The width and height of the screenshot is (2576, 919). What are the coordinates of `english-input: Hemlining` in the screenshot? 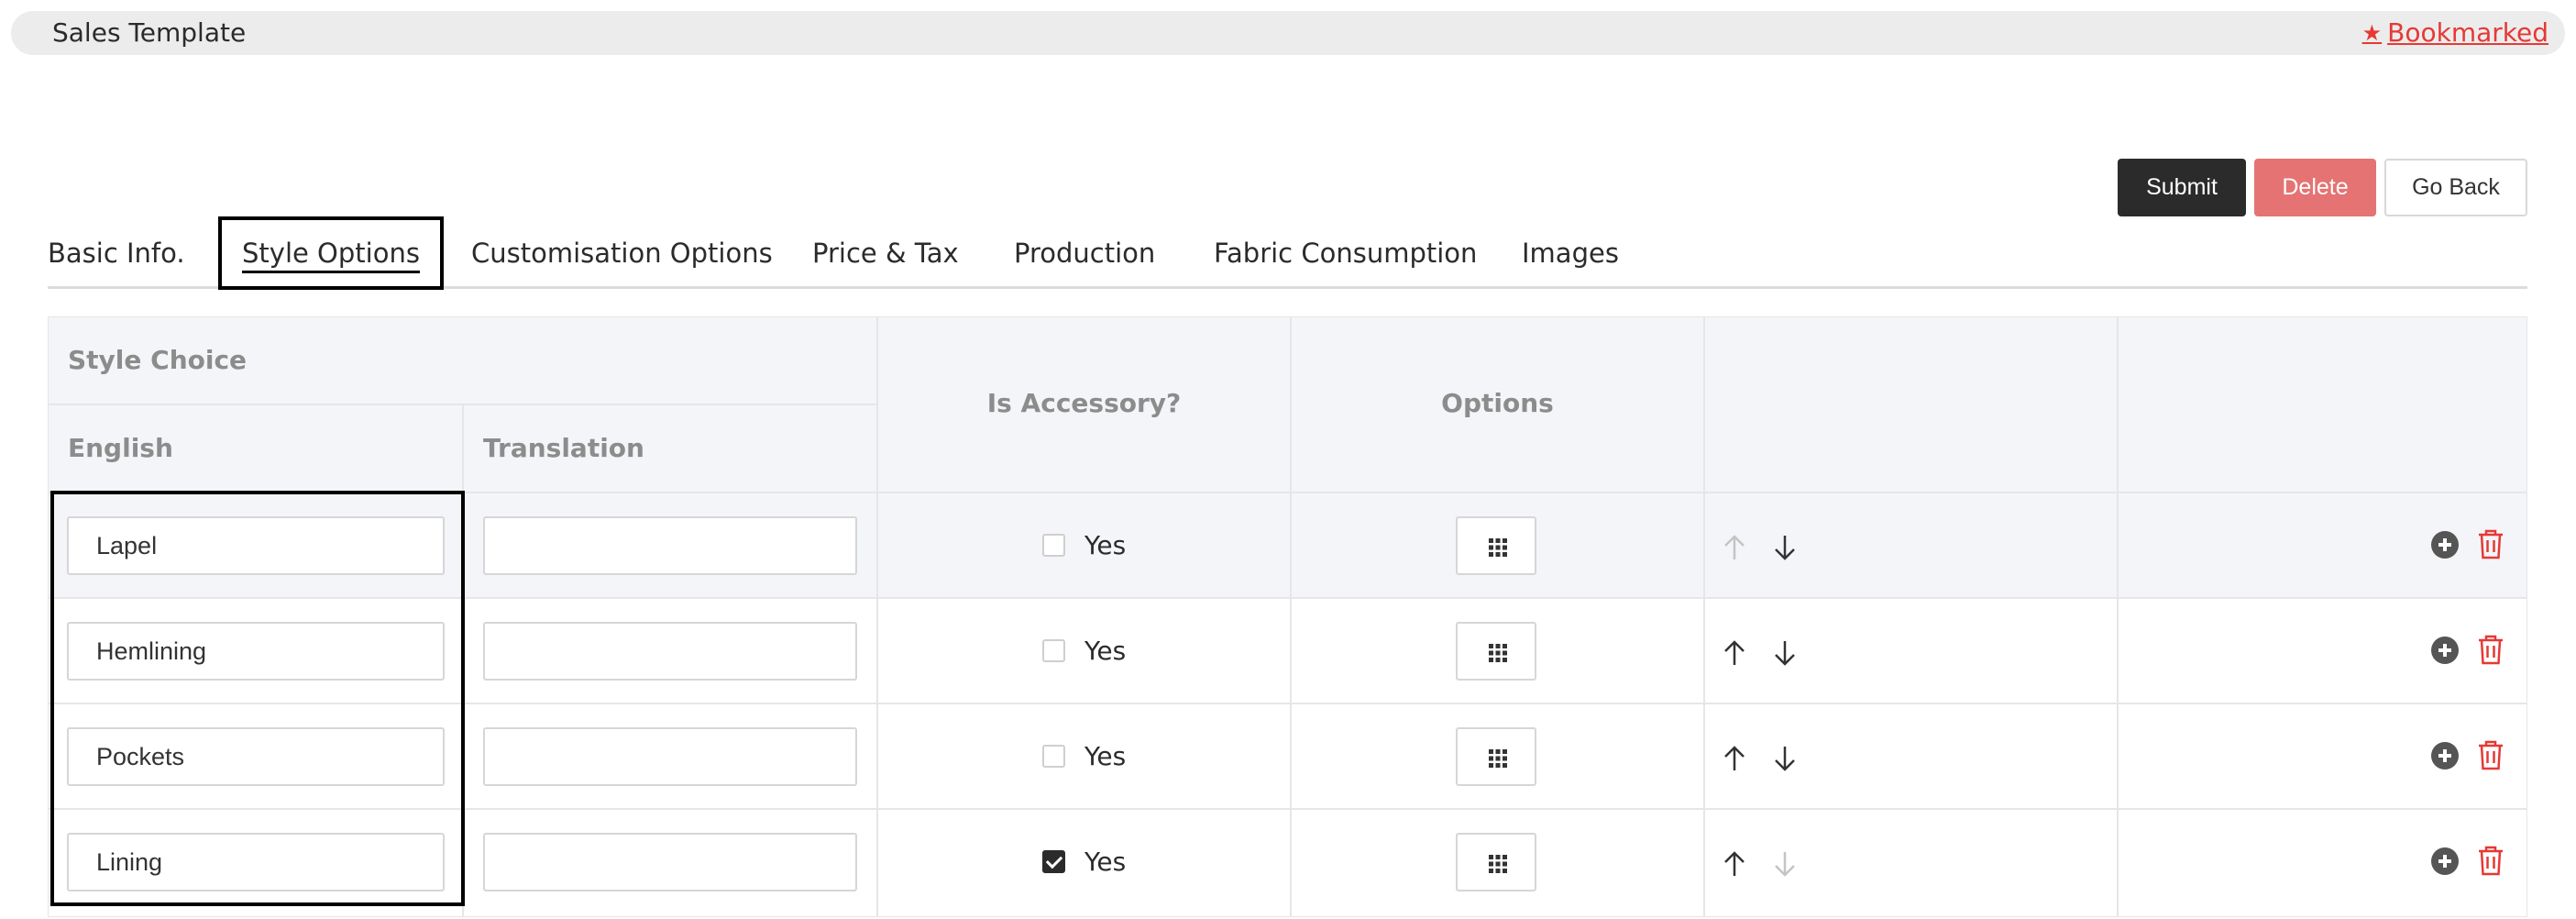 It's located at (256, 651).